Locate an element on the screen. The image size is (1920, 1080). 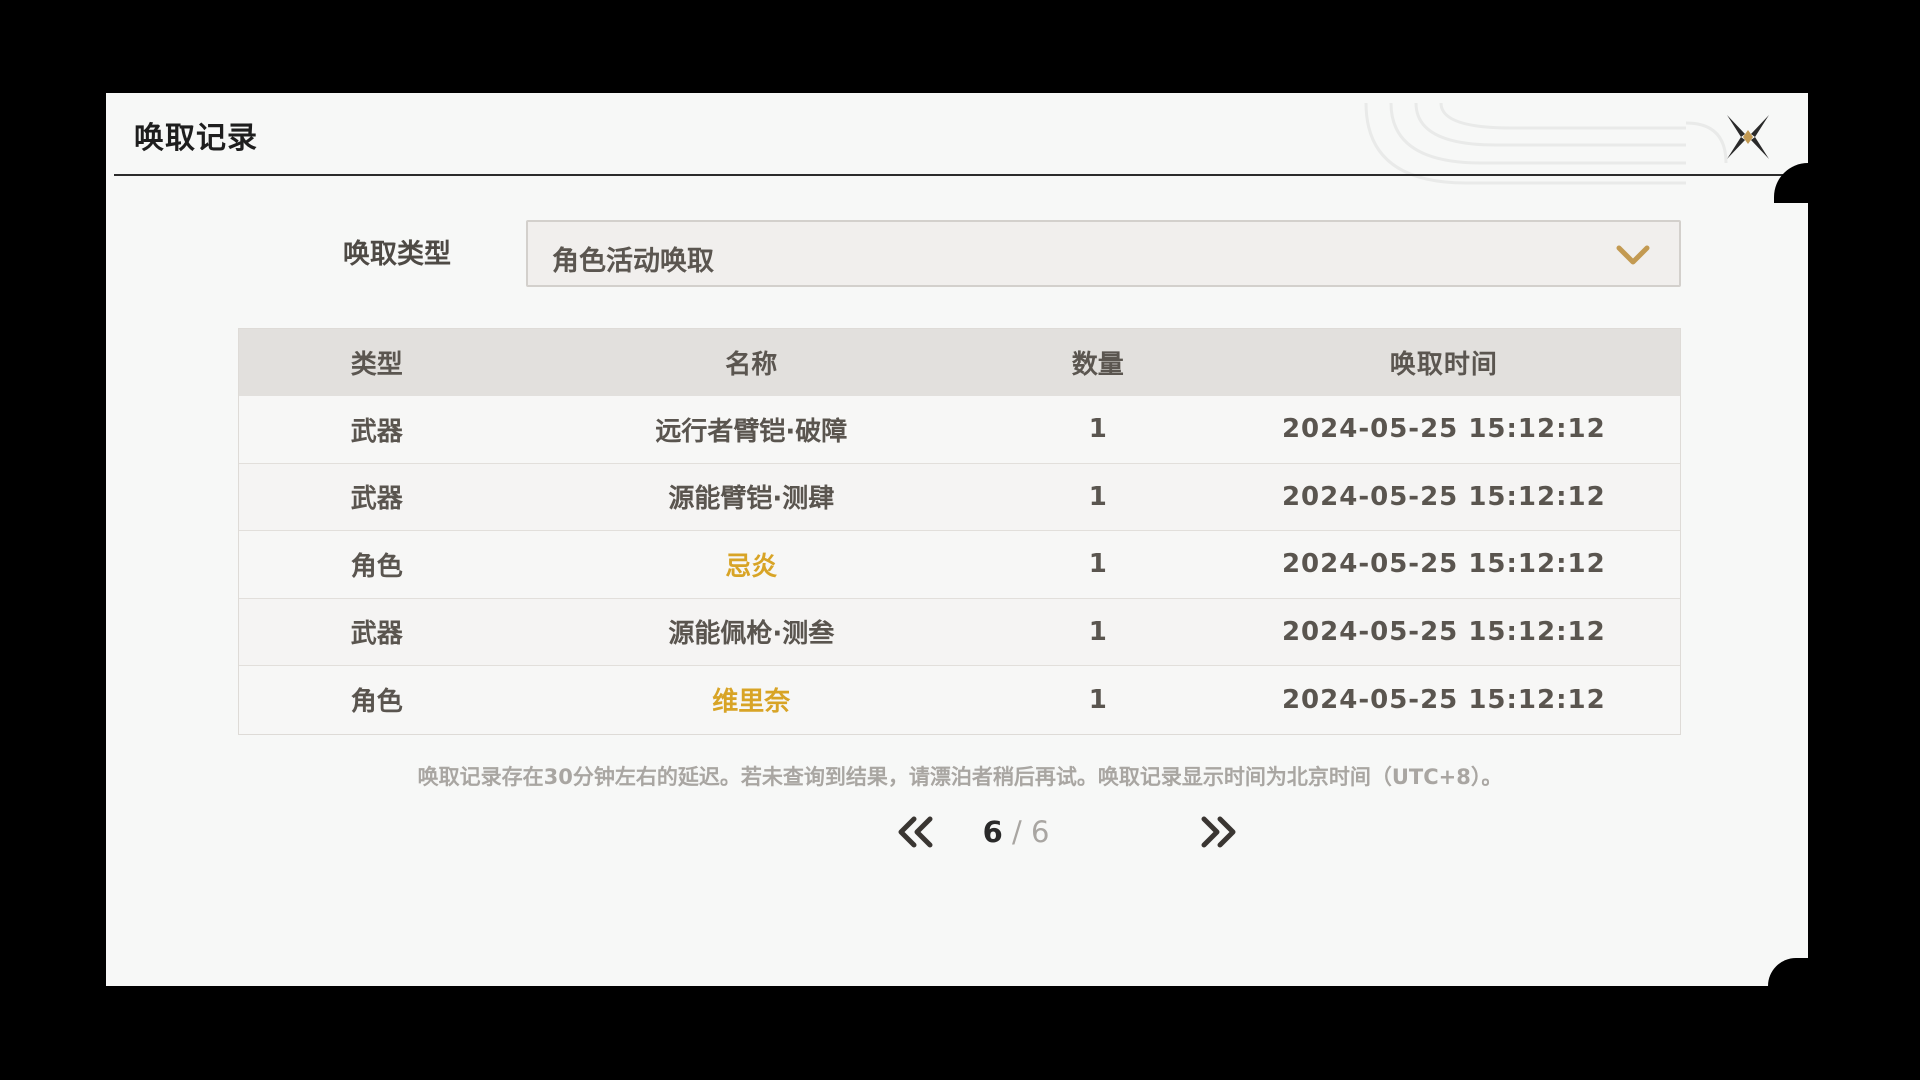
table-row: 武器 源能佩枪·测叁 1 2024-05-25 15:12:12 is located at coordinates (959, 632).